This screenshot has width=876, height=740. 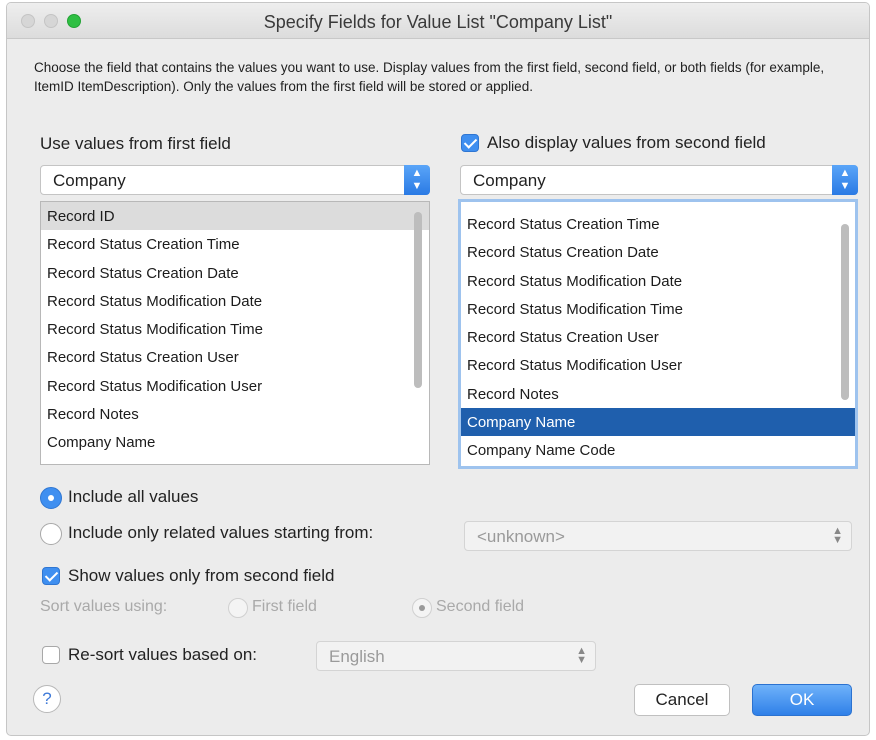 I want to click on sort-first-radio, so click(x=238, y=608).